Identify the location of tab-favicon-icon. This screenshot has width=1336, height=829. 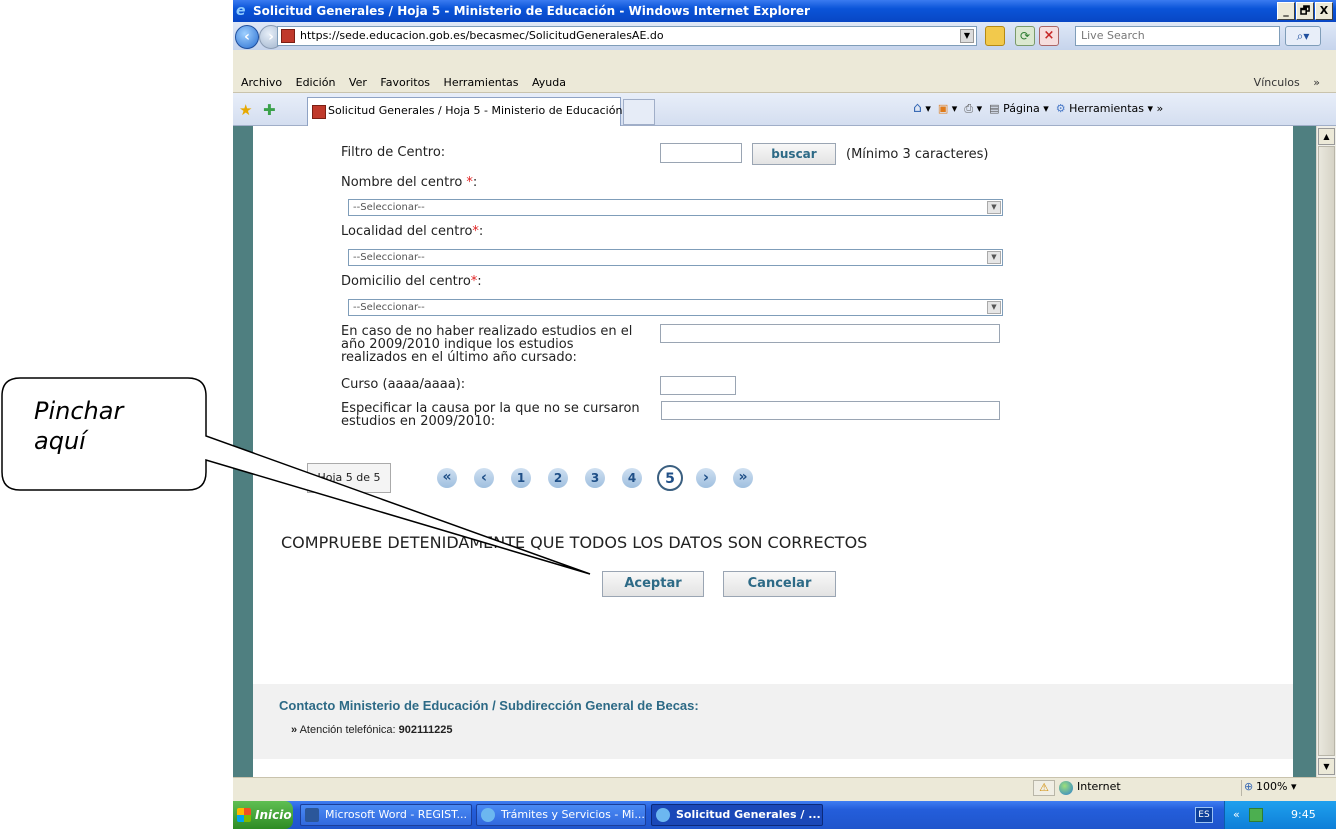
(319, 112).